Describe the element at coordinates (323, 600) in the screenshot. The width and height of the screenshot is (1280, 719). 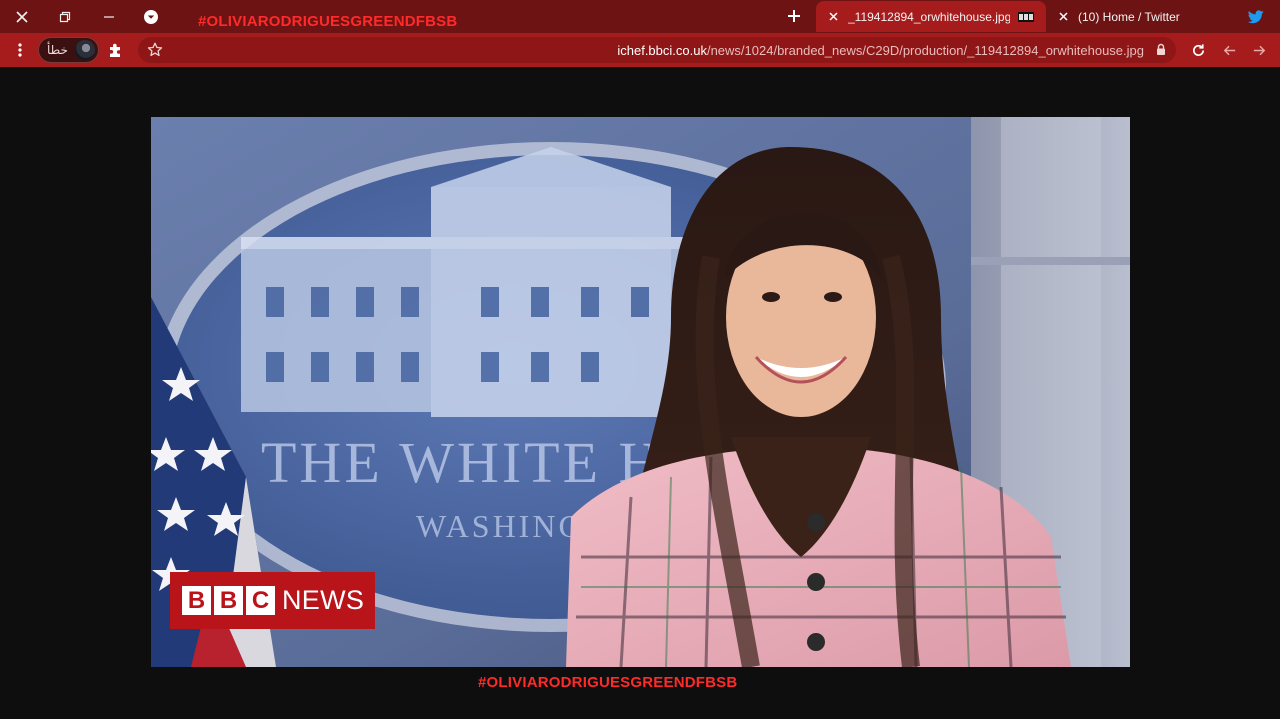
I see `logo-word: NEWS` at that location.